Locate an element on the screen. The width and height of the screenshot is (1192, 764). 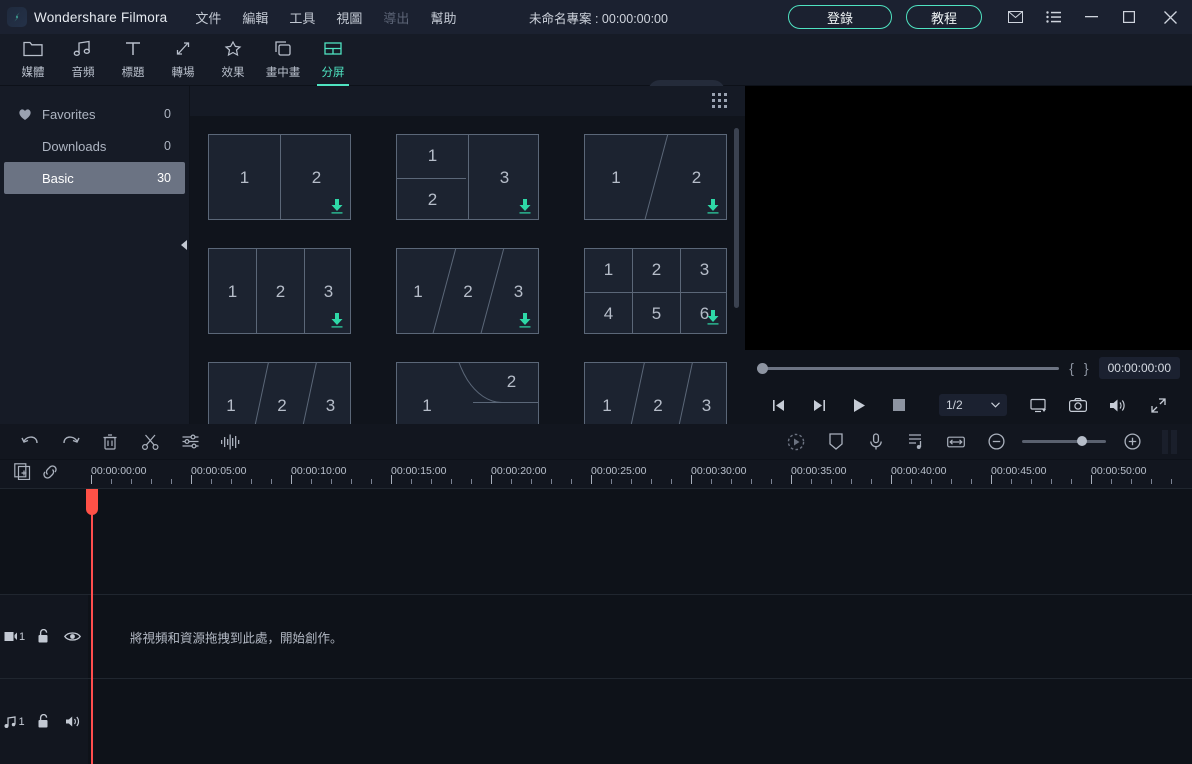
collapse-sidebar-button is located at coordinates (184, 245).